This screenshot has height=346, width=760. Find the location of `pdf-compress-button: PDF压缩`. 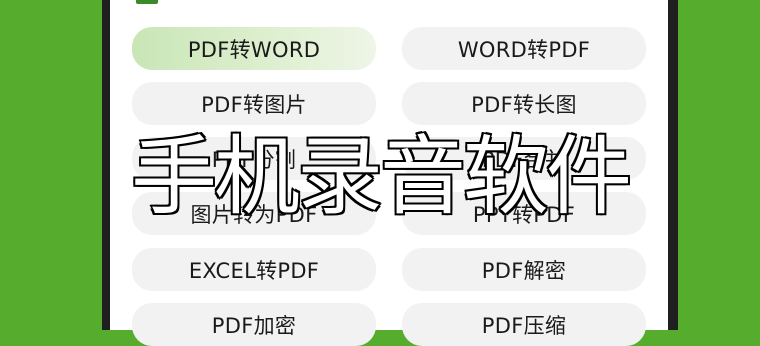

pdf-compress-button: PDF压缩 is located at coordinates (524, 324).